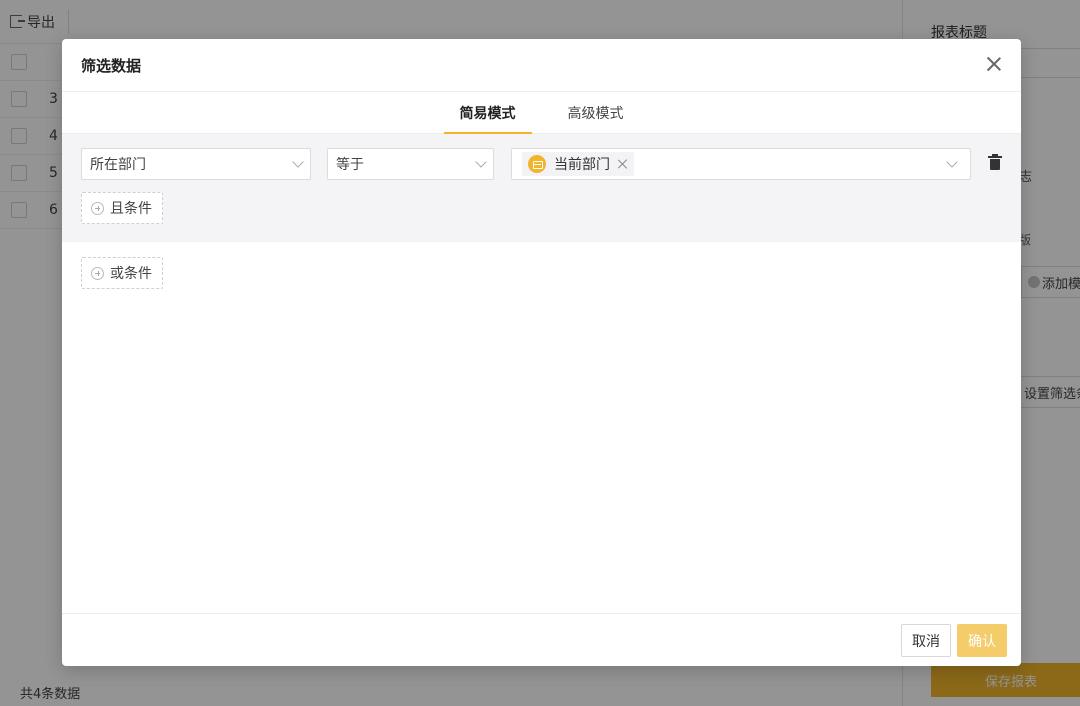 Image resolution: width=1080 pixels, height=706 pixels. Describe the element at coordinates (196, 164) in the screenshot. I see `field-select: 所在部门` at that location.